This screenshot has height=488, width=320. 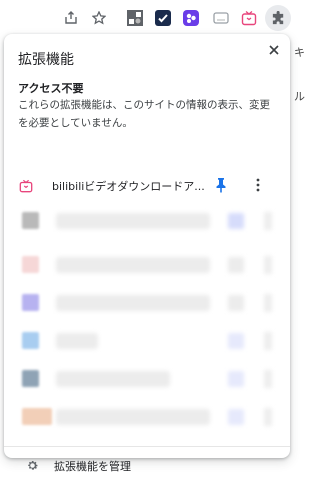 What do you see at coordinates (249, 18) in the screenshot?
I see `extension-gift-icon` at bounding box center [249, 18].